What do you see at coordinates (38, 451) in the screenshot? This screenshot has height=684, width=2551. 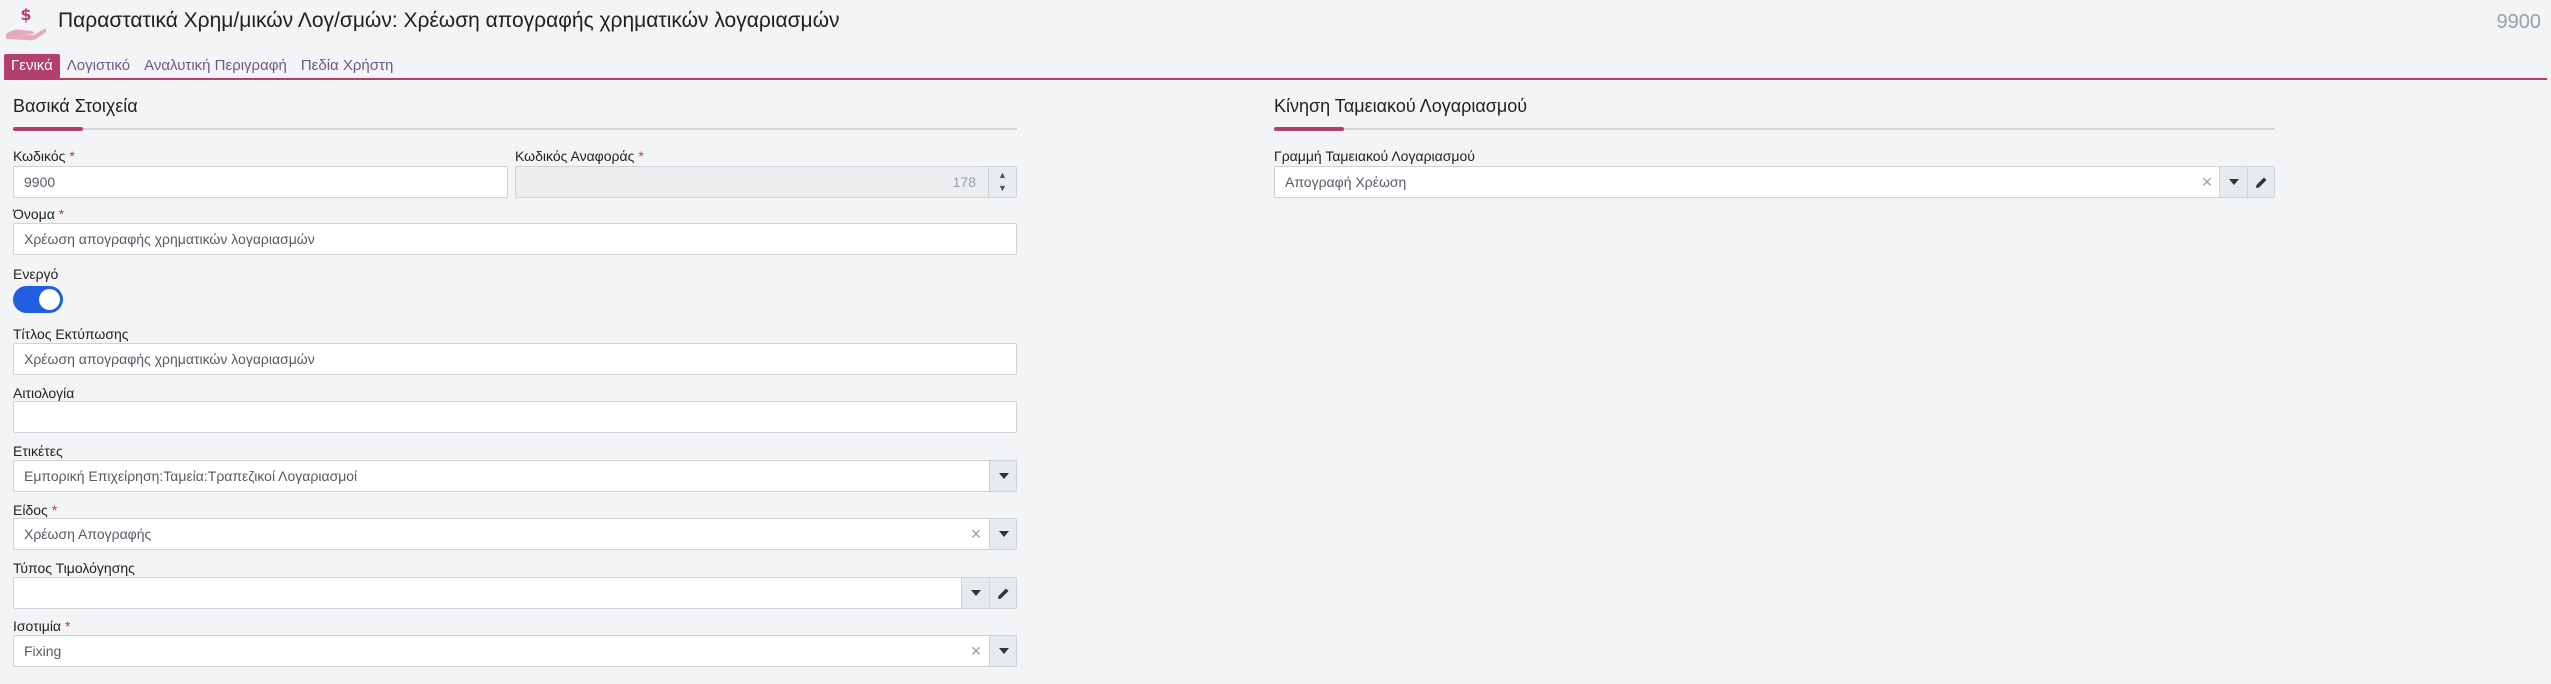 I see `tags-label: Ετικέτες` at bounding box center [38, 451].